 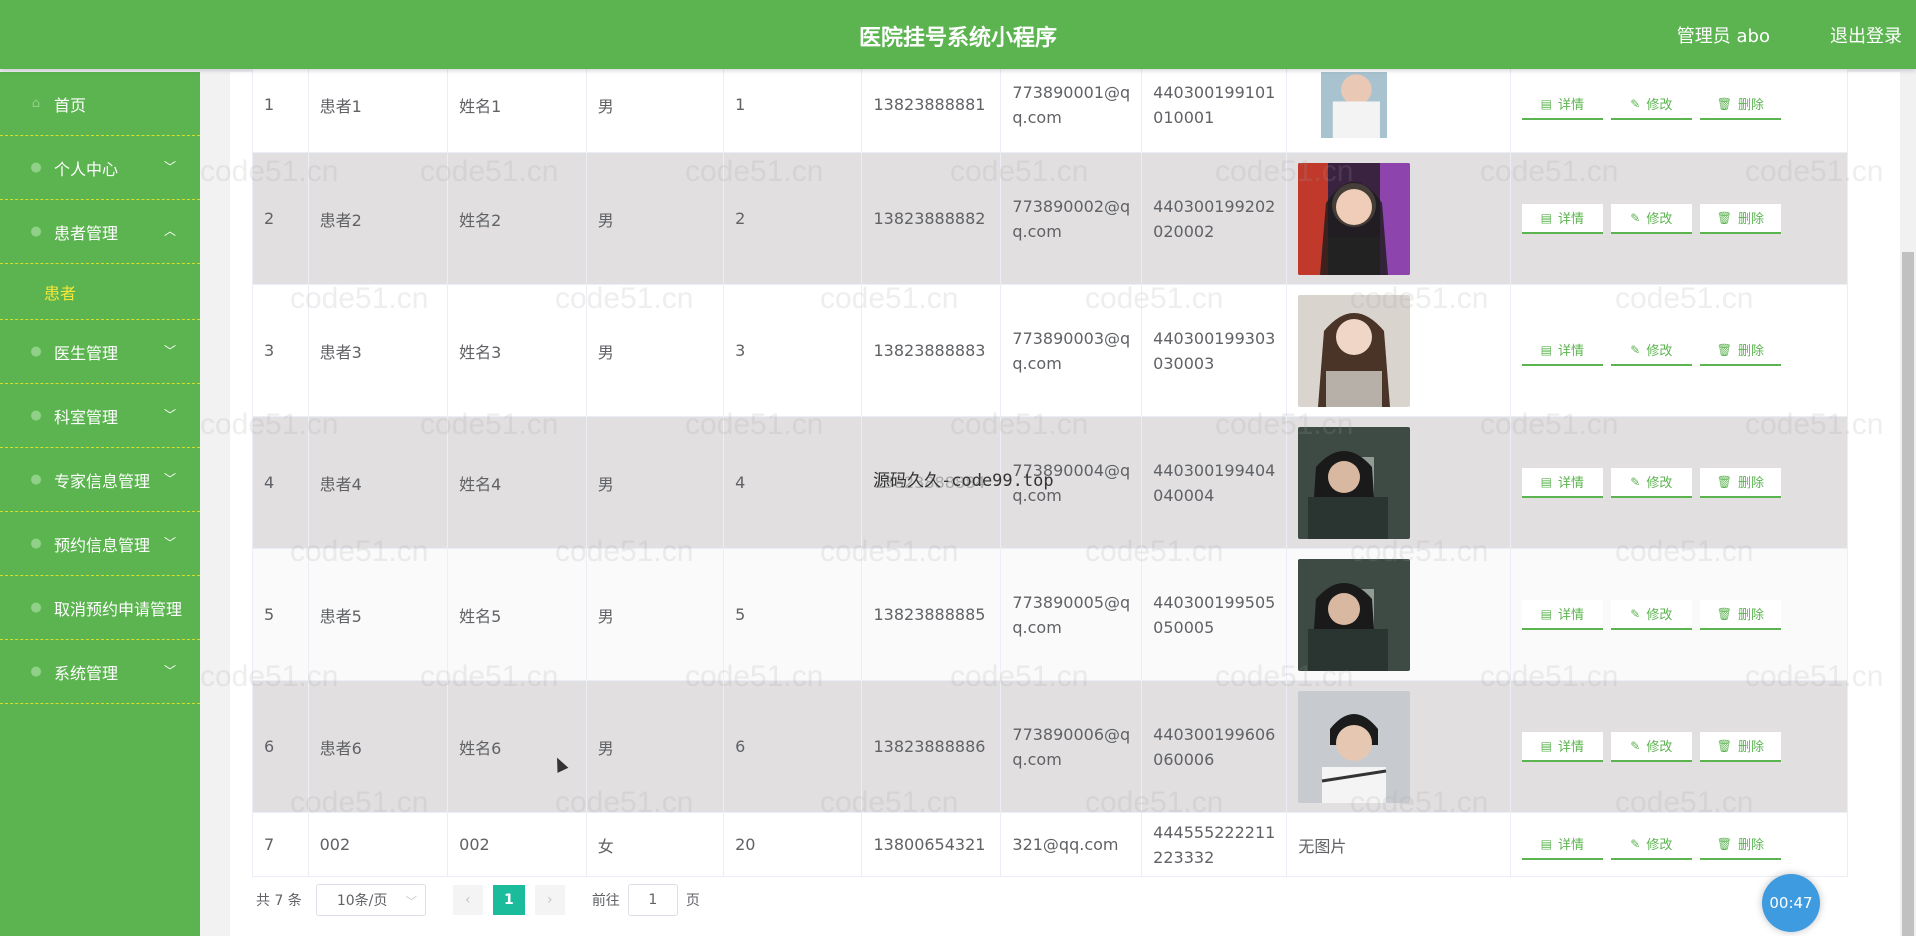 I want to click on sidebar-item-cancel-requests: ● 取消预约申请管理, so click(x=100, y=608).